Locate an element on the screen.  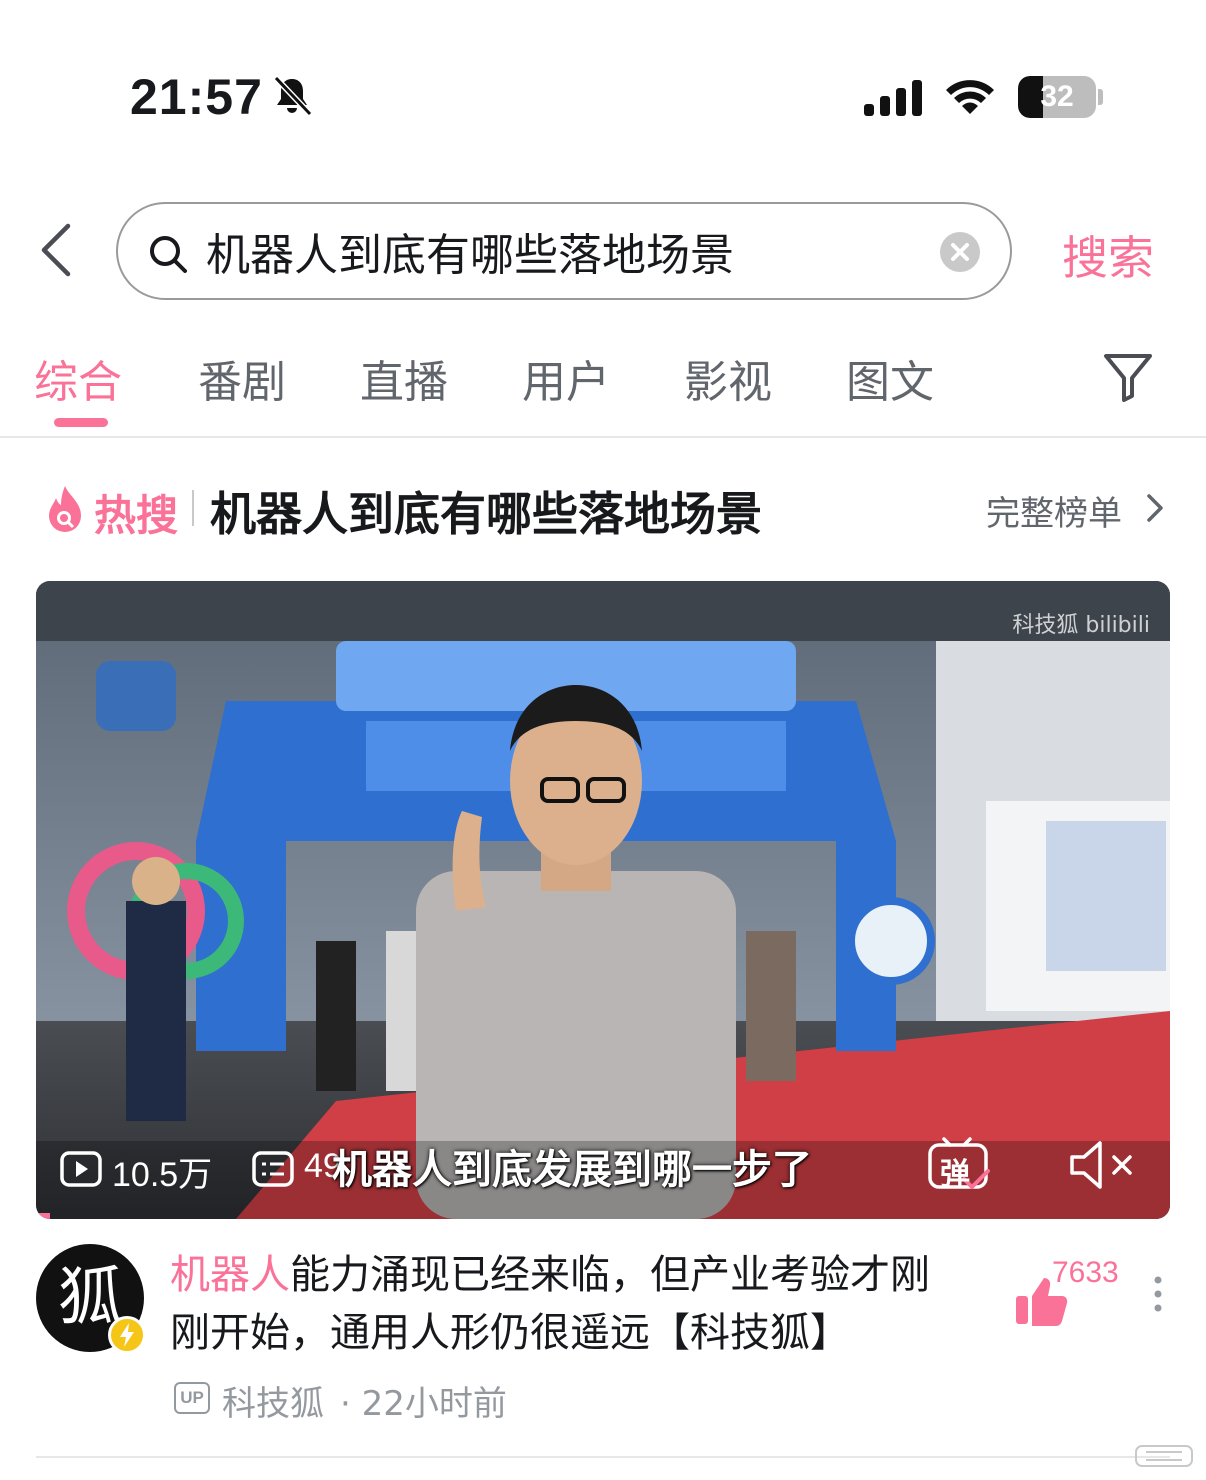
play-count-icon is located at coordinates (81, 1169).